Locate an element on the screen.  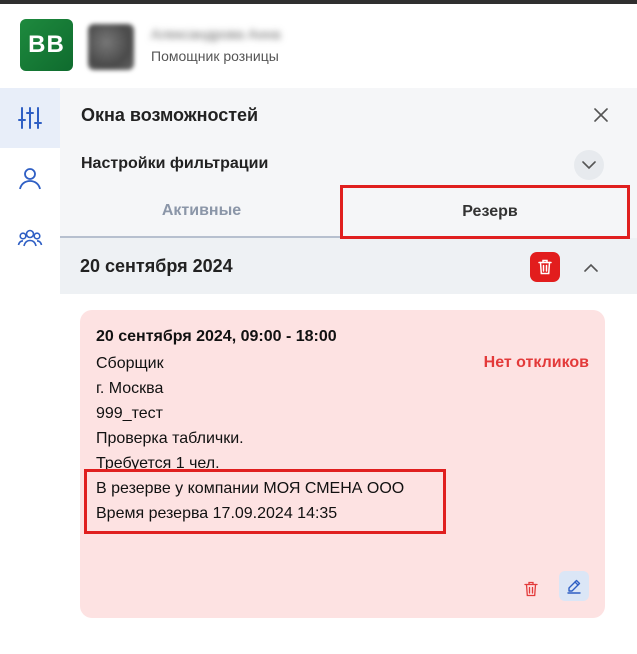
sliders-icon is located at coordinates (30, 118).